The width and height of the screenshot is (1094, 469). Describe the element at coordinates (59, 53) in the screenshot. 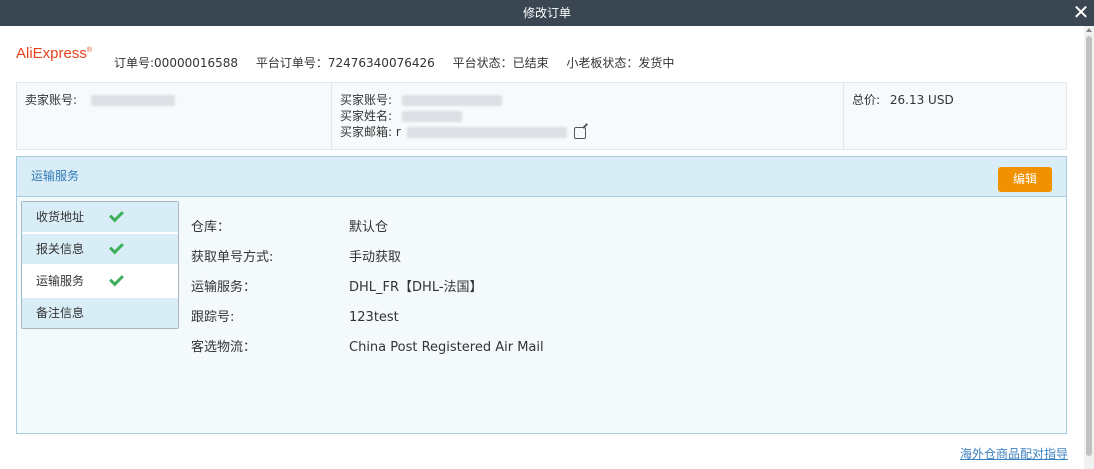

I see `logo-express-text: Express` at that location.